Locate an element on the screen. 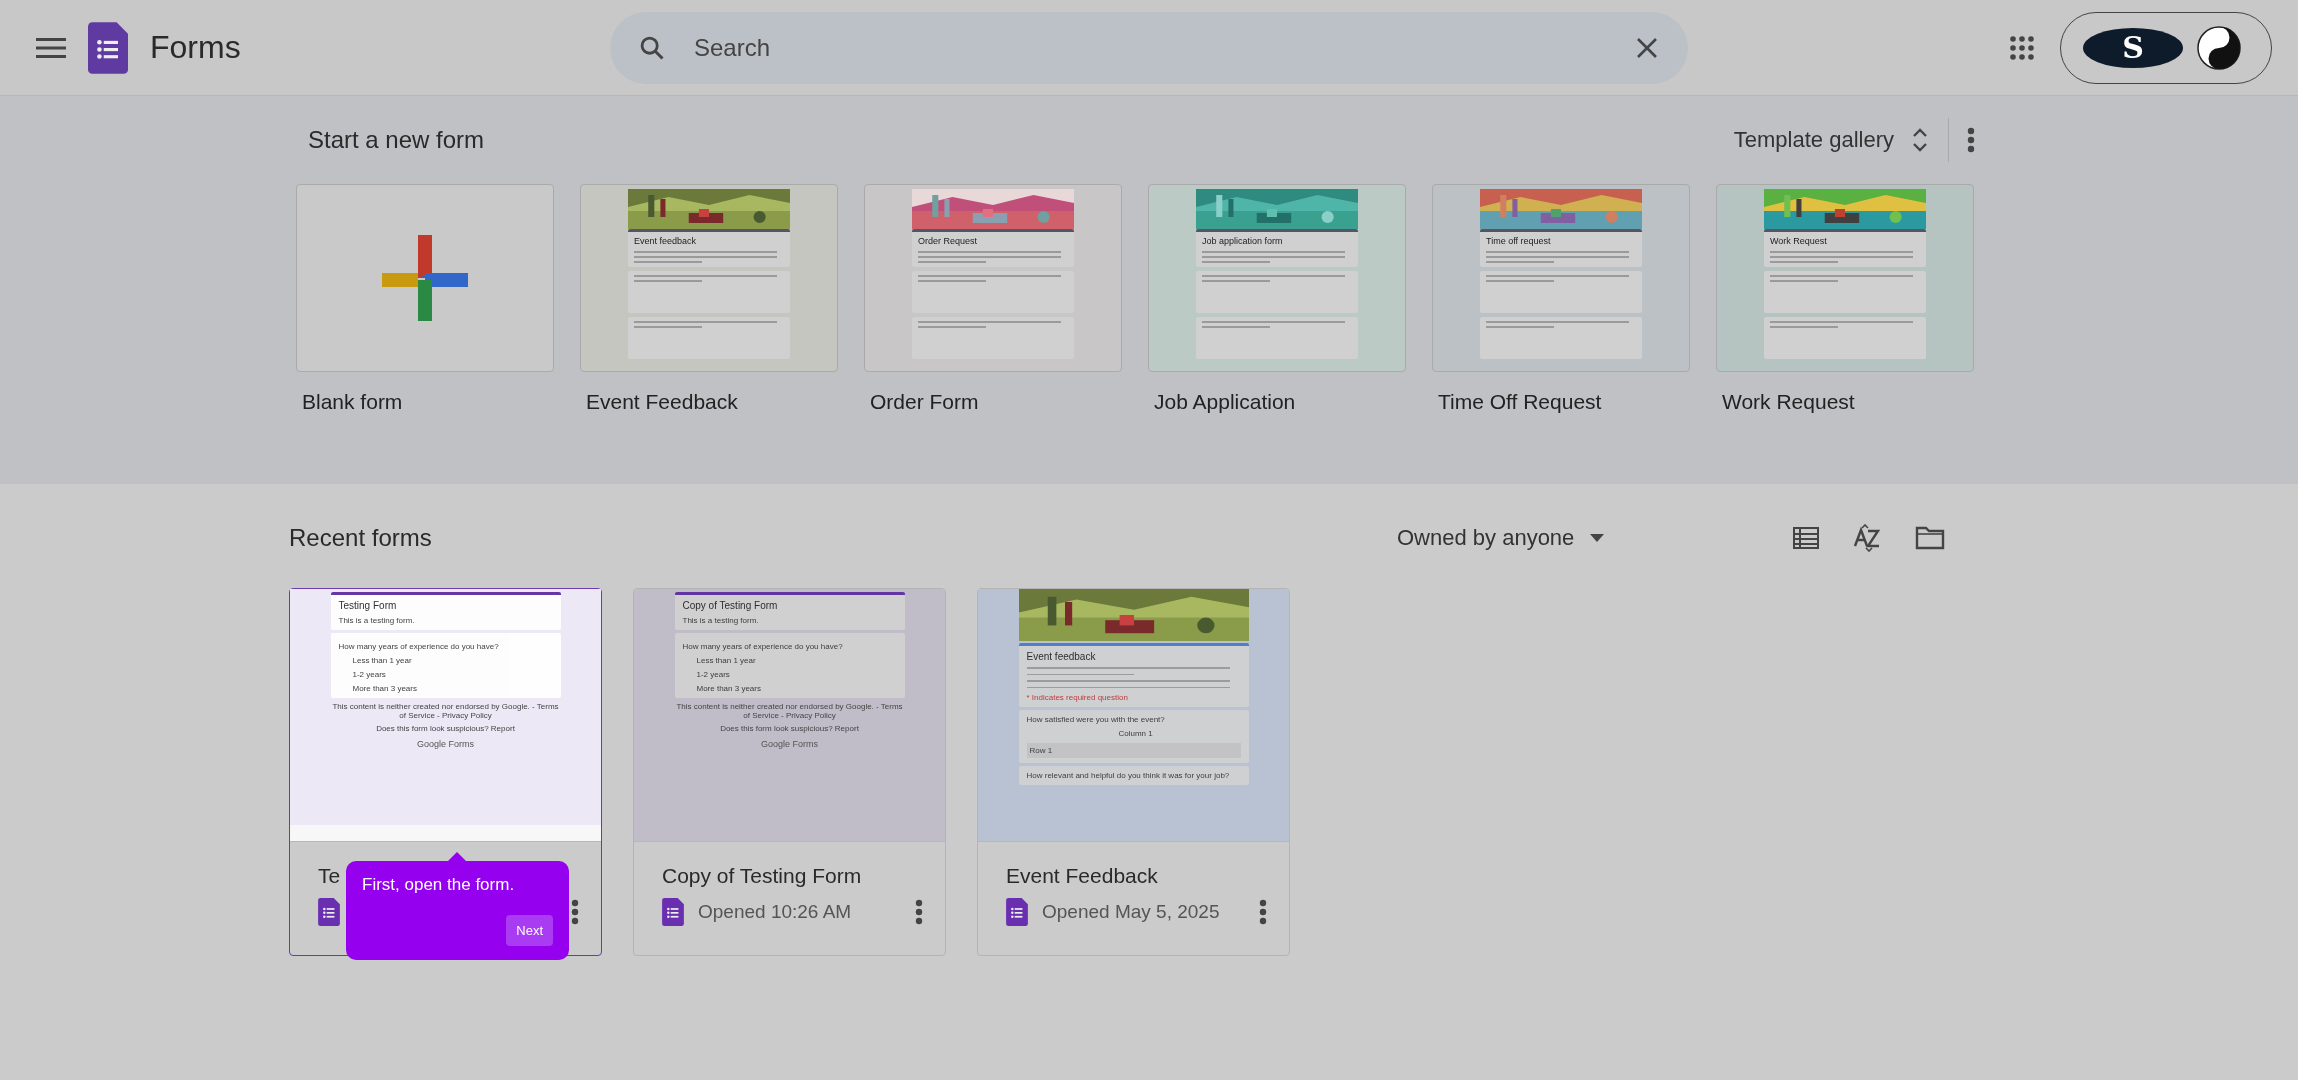 The height and width of the screenshot is (1080, 2298). opened-date: Opened May 5, 2025 is located at coordinates (1131, 912).